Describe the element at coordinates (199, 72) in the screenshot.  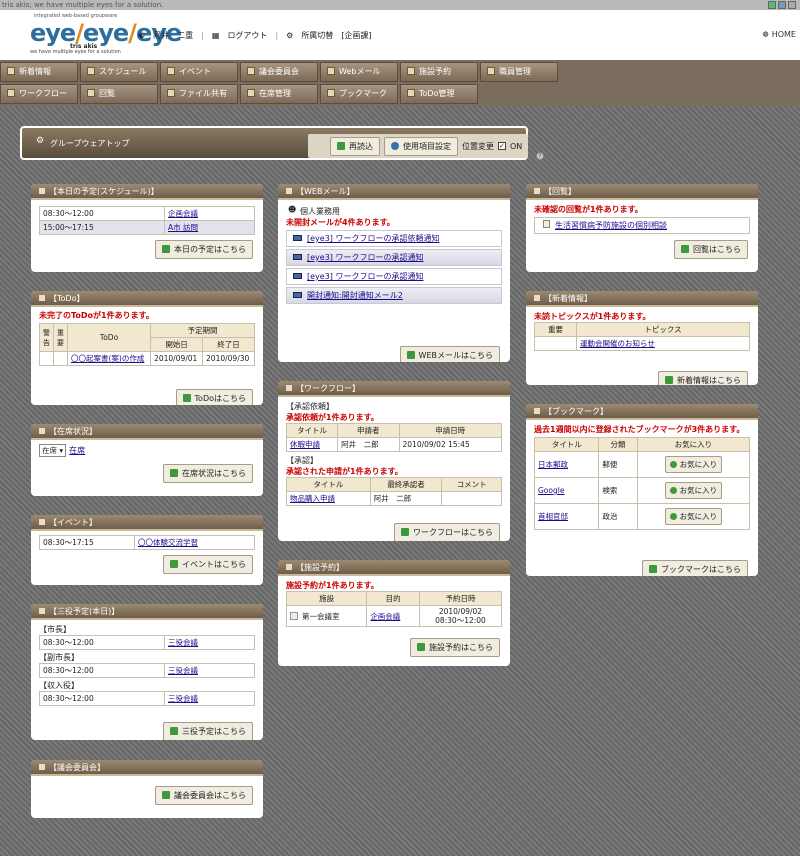
I see `menu-event: イベント` at that location.